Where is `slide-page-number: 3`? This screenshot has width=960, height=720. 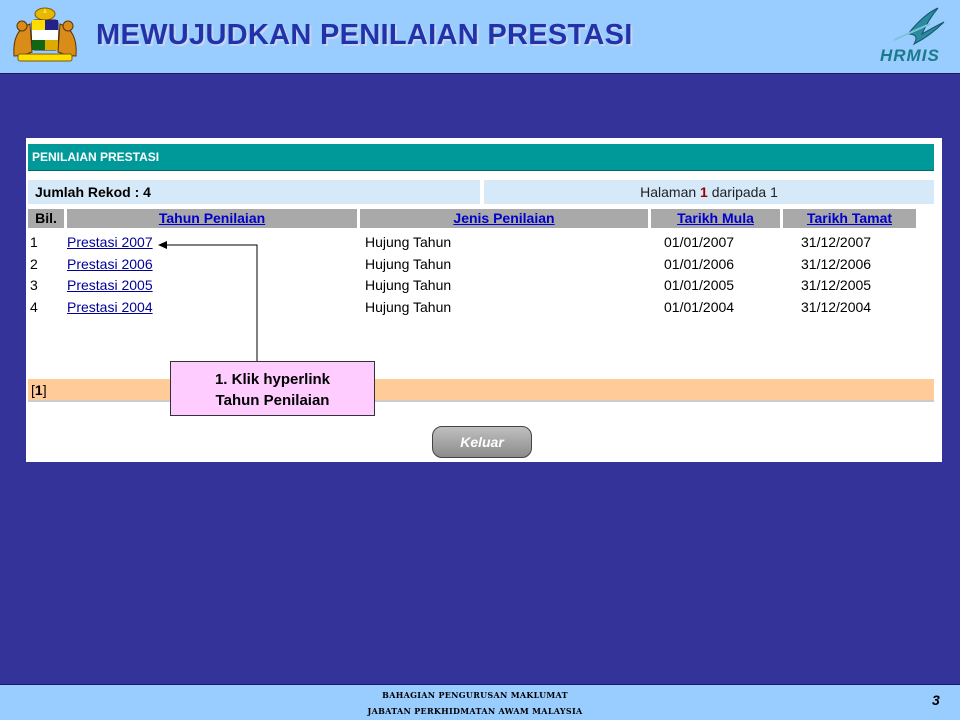
slide-page-number: 3 is located at coordinates (936, 700).